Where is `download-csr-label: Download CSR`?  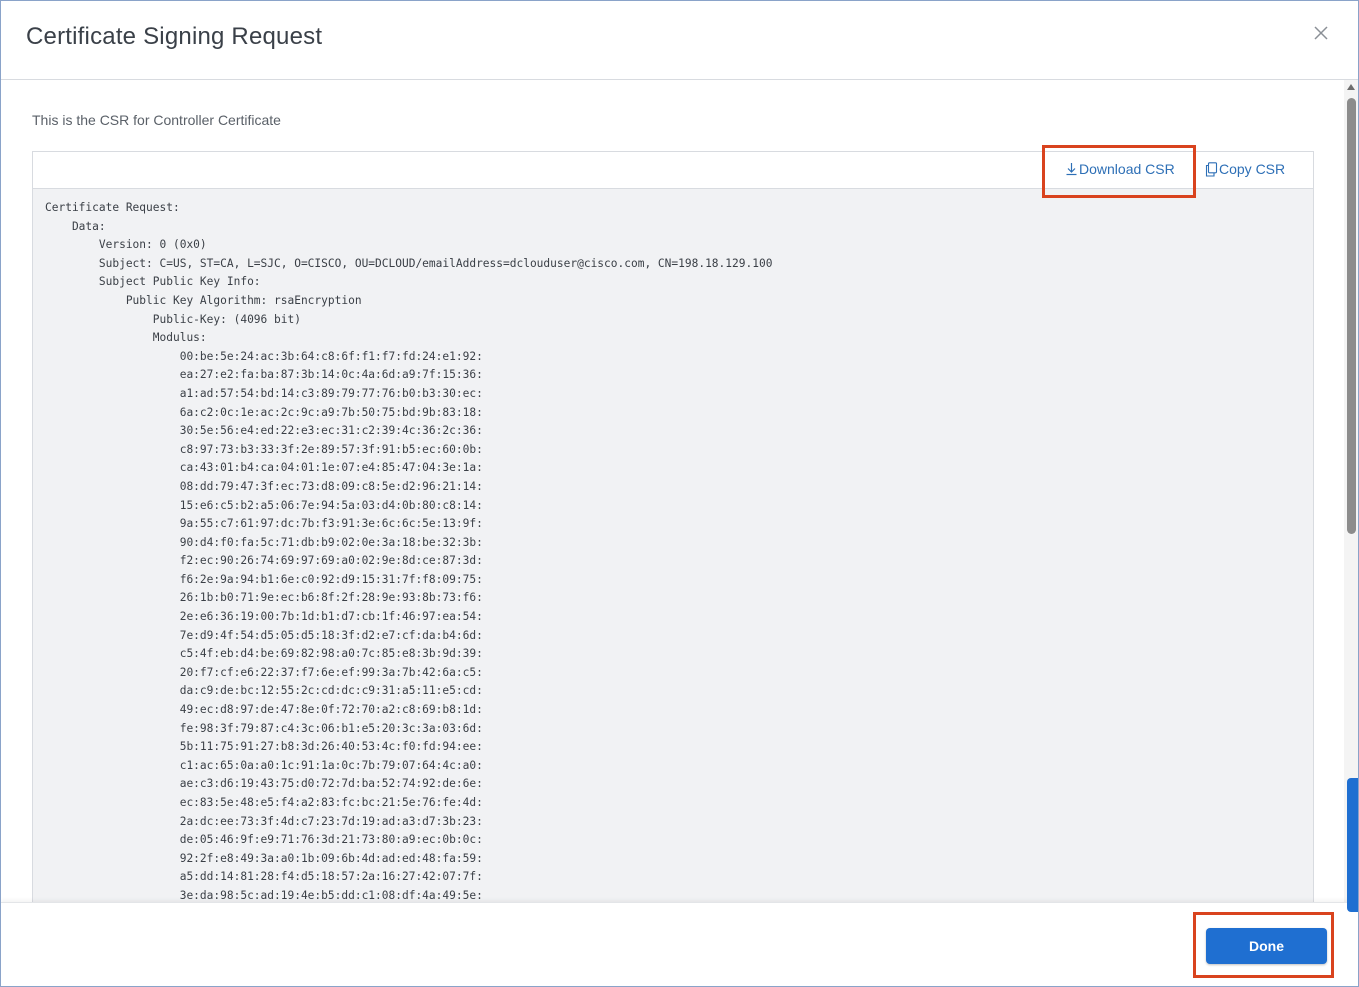
download-csr-label: Download CSR is located at coordinates (1127, 169).